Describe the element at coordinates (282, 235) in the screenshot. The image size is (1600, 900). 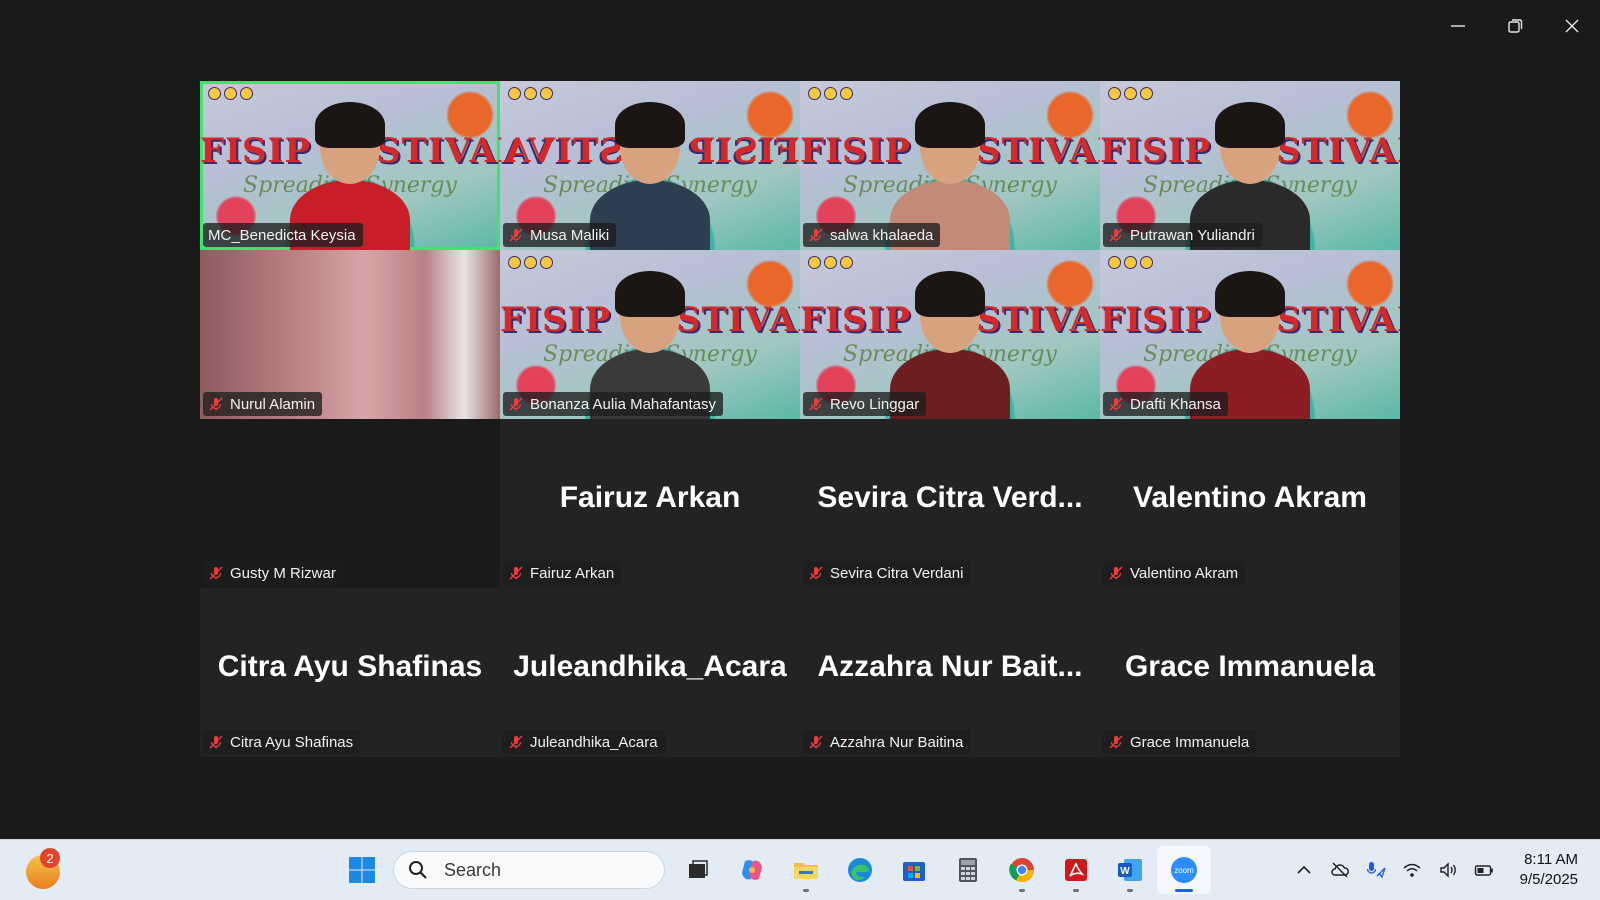
I see `participant-name: MC_Benedicta Keysia` at that location.